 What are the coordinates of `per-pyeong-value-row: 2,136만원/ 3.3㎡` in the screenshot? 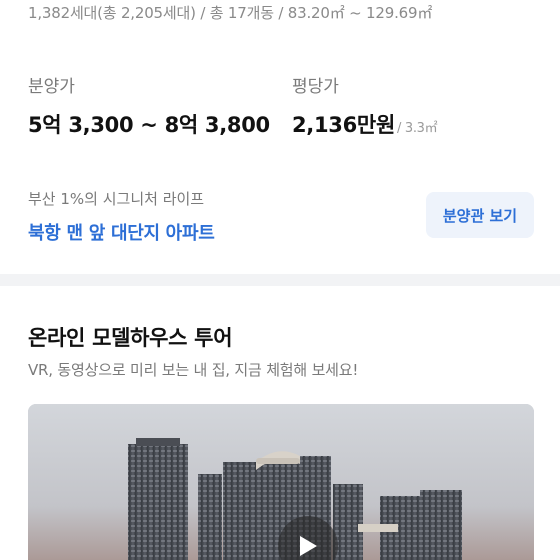 It's located at (365, 124).